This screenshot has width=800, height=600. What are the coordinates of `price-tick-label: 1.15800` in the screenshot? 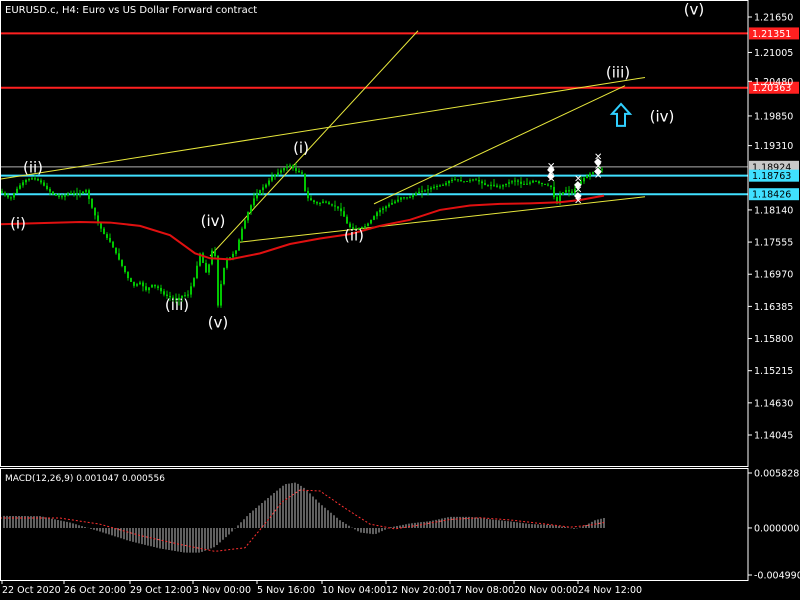 It's located at (773, 339).